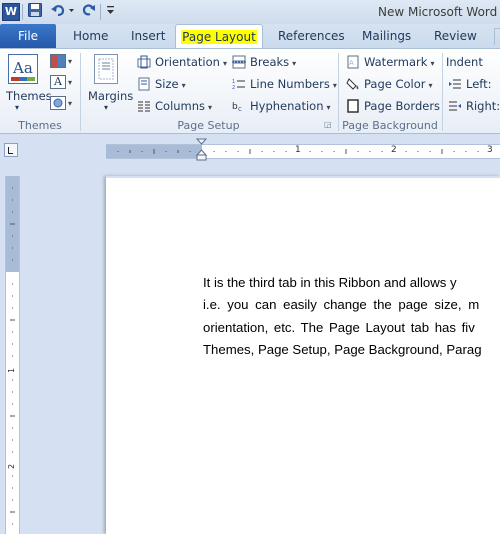  Describe the element at coordinates (29, 96) in the screenshot. I see `themes-button: Themes` at that location.